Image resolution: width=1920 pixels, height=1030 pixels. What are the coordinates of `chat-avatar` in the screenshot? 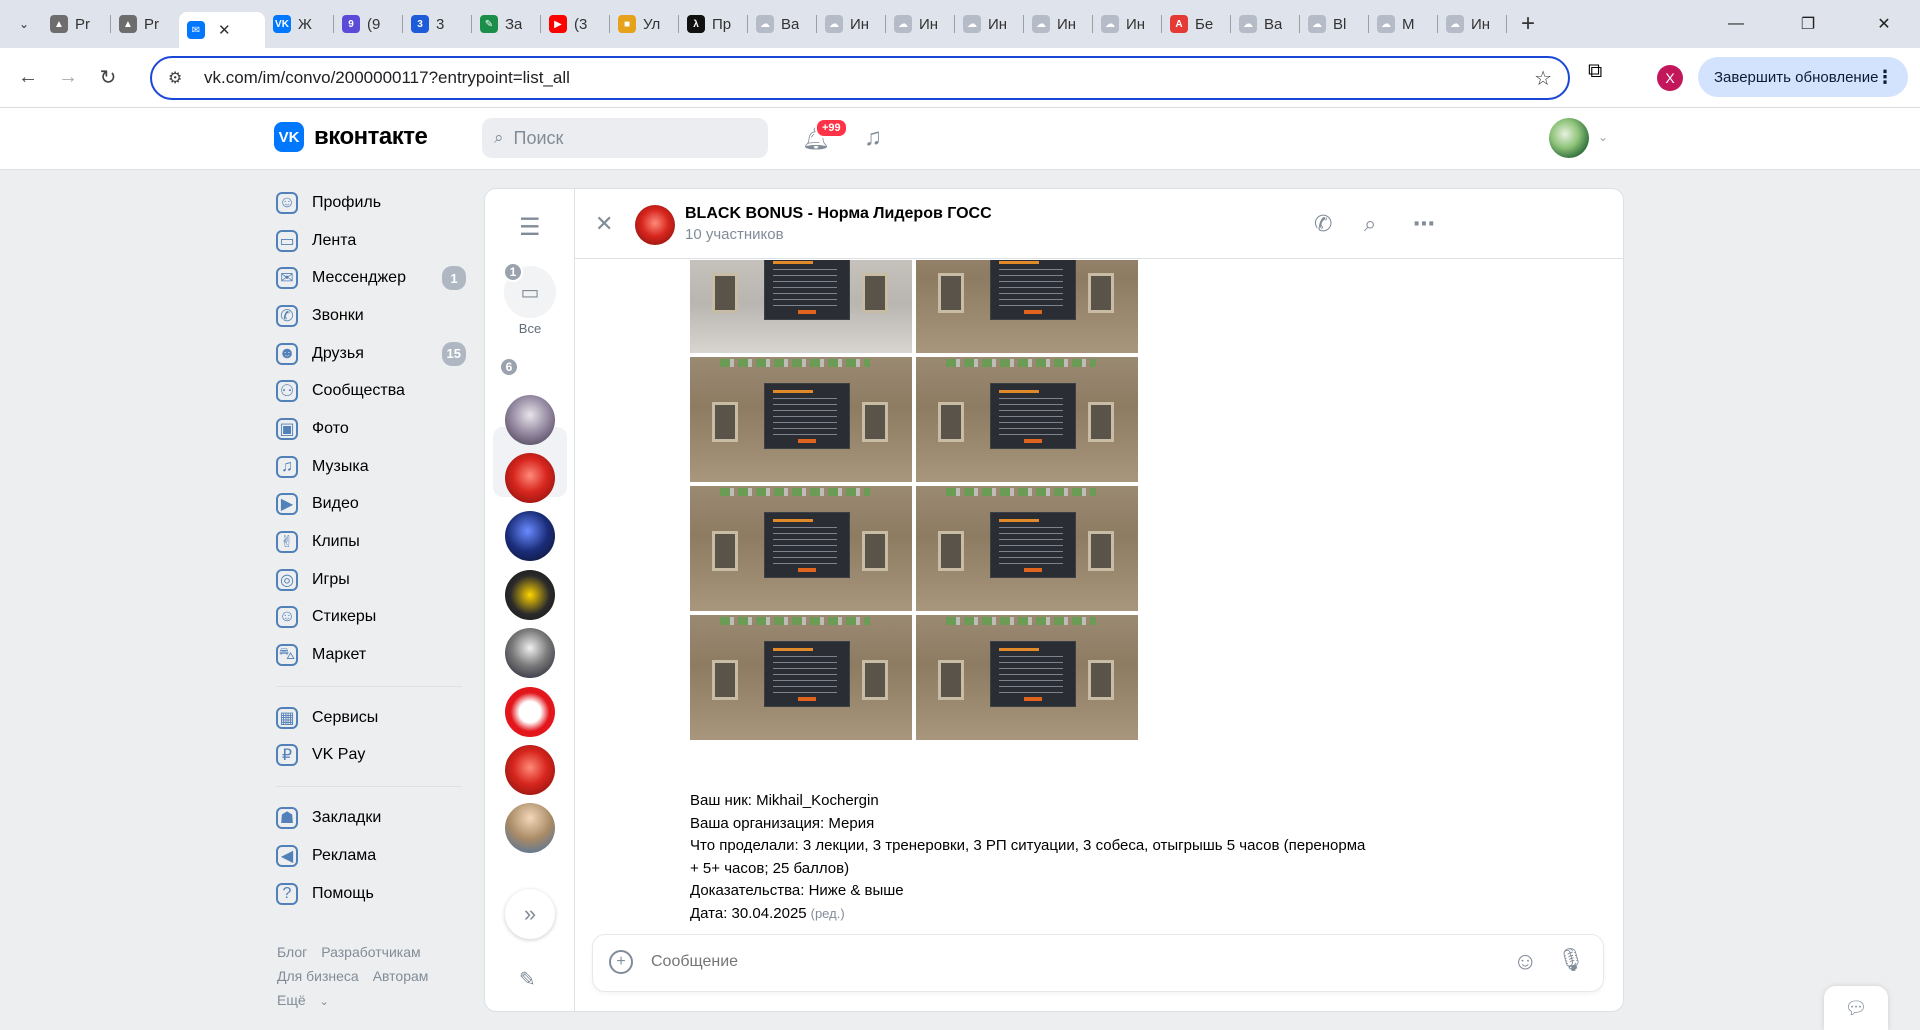 It's located at (655, 225).